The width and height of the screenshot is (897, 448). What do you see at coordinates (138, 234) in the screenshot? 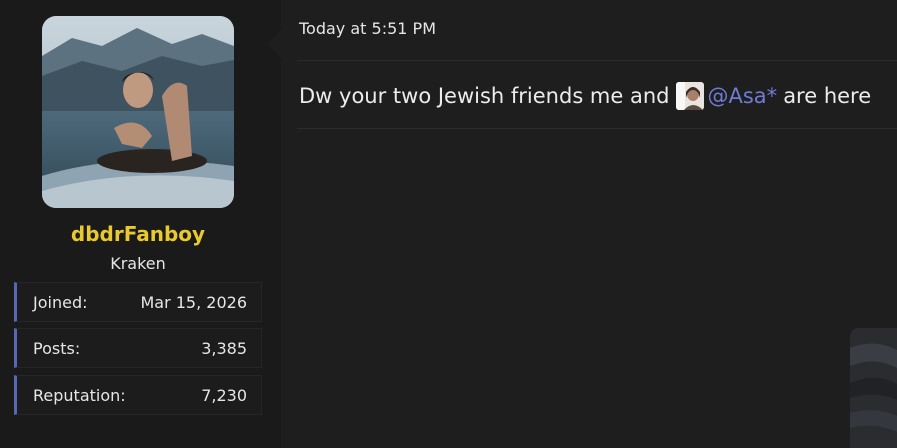
I see `username: dbdrFanboy` at bounding box center [138, 234].